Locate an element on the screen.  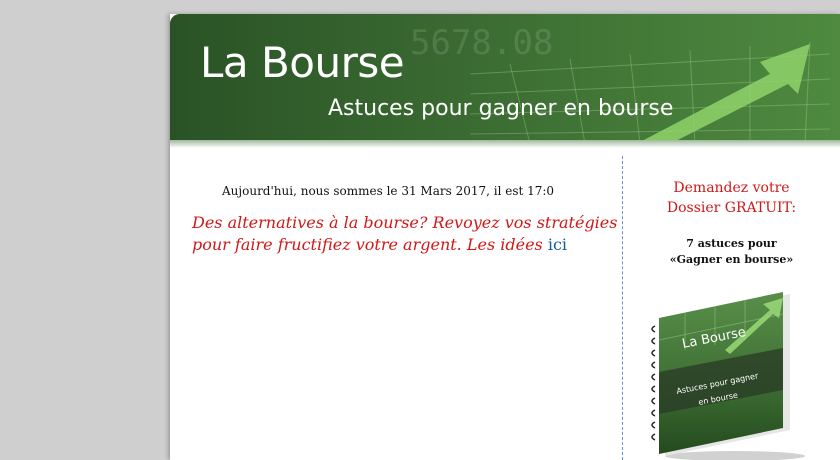
site-title: La Bourse is located at coordinates (302, 62).